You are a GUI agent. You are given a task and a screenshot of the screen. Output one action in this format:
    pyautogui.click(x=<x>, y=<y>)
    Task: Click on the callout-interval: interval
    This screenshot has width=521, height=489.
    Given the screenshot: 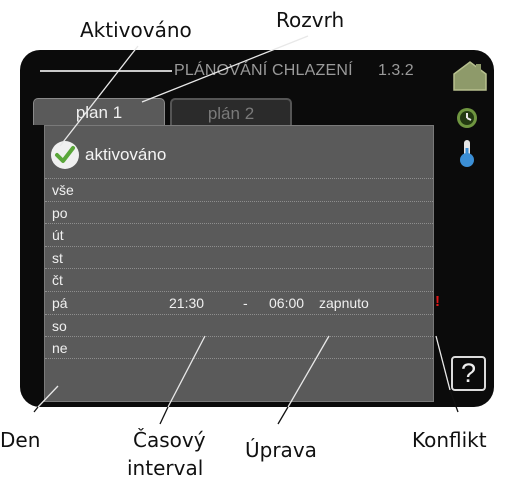 What is the action you would take?
    pyautogui.click(x=165, y=468)
    